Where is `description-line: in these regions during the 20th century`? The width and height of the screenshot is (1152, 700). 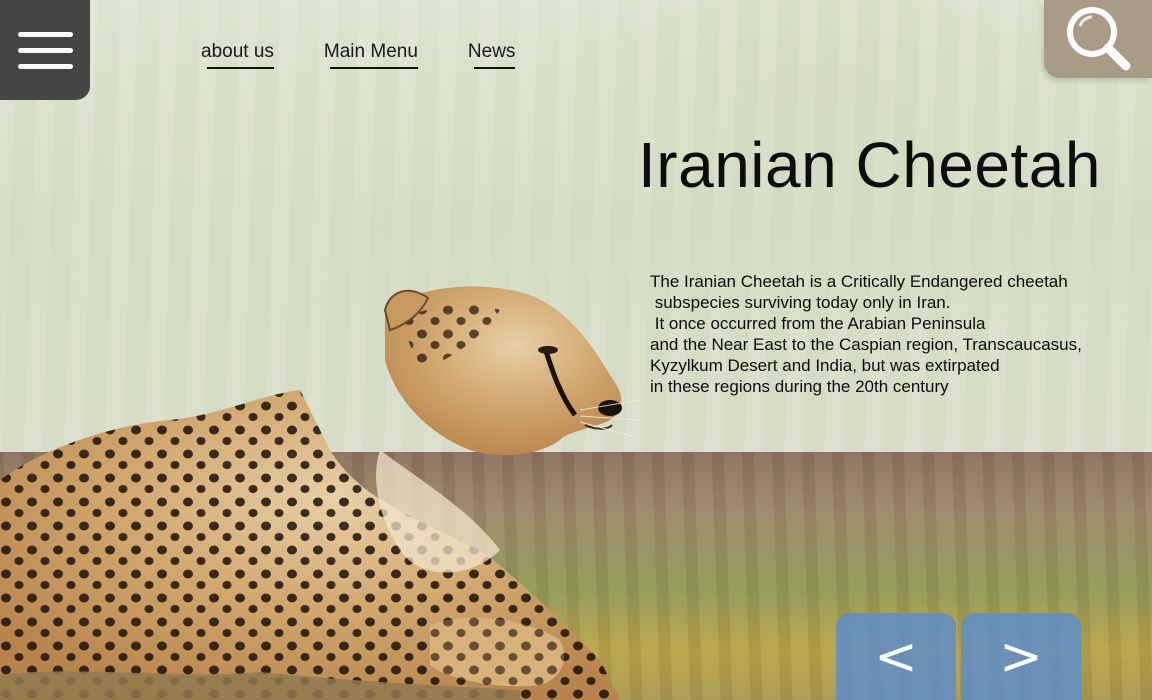
description-line: in these regions during the 20th century is located at coordinates (799, 386).